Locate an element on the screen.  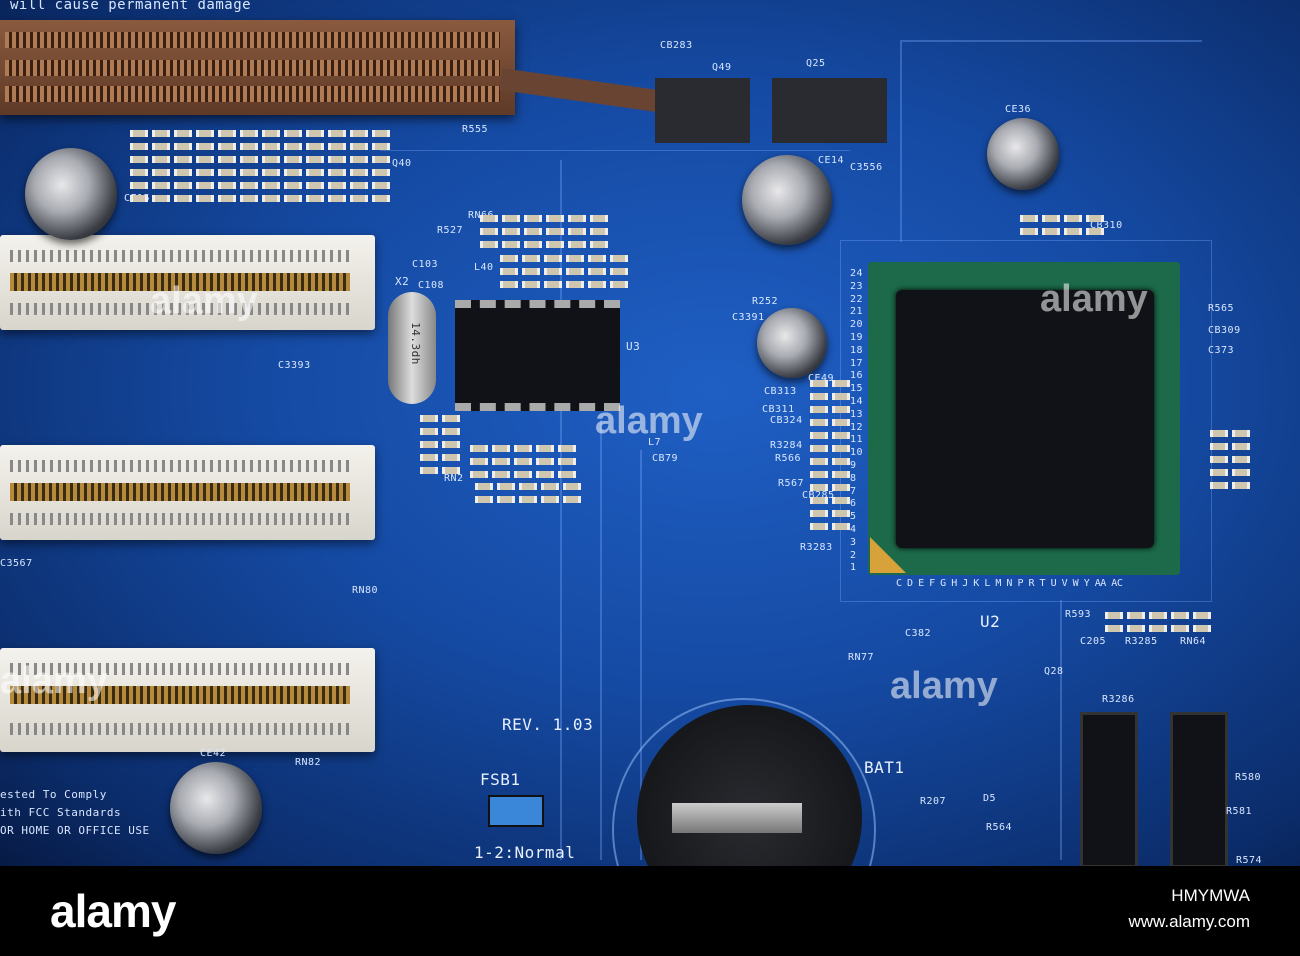
component-label: C108 is located at coordinates (431, 285).